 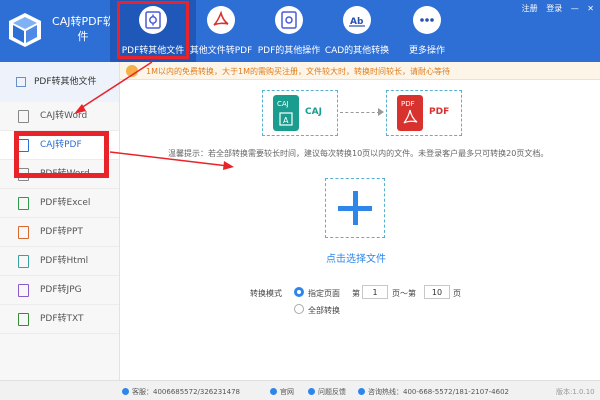 I want to click on support-icon, so click(x=125, y=391).